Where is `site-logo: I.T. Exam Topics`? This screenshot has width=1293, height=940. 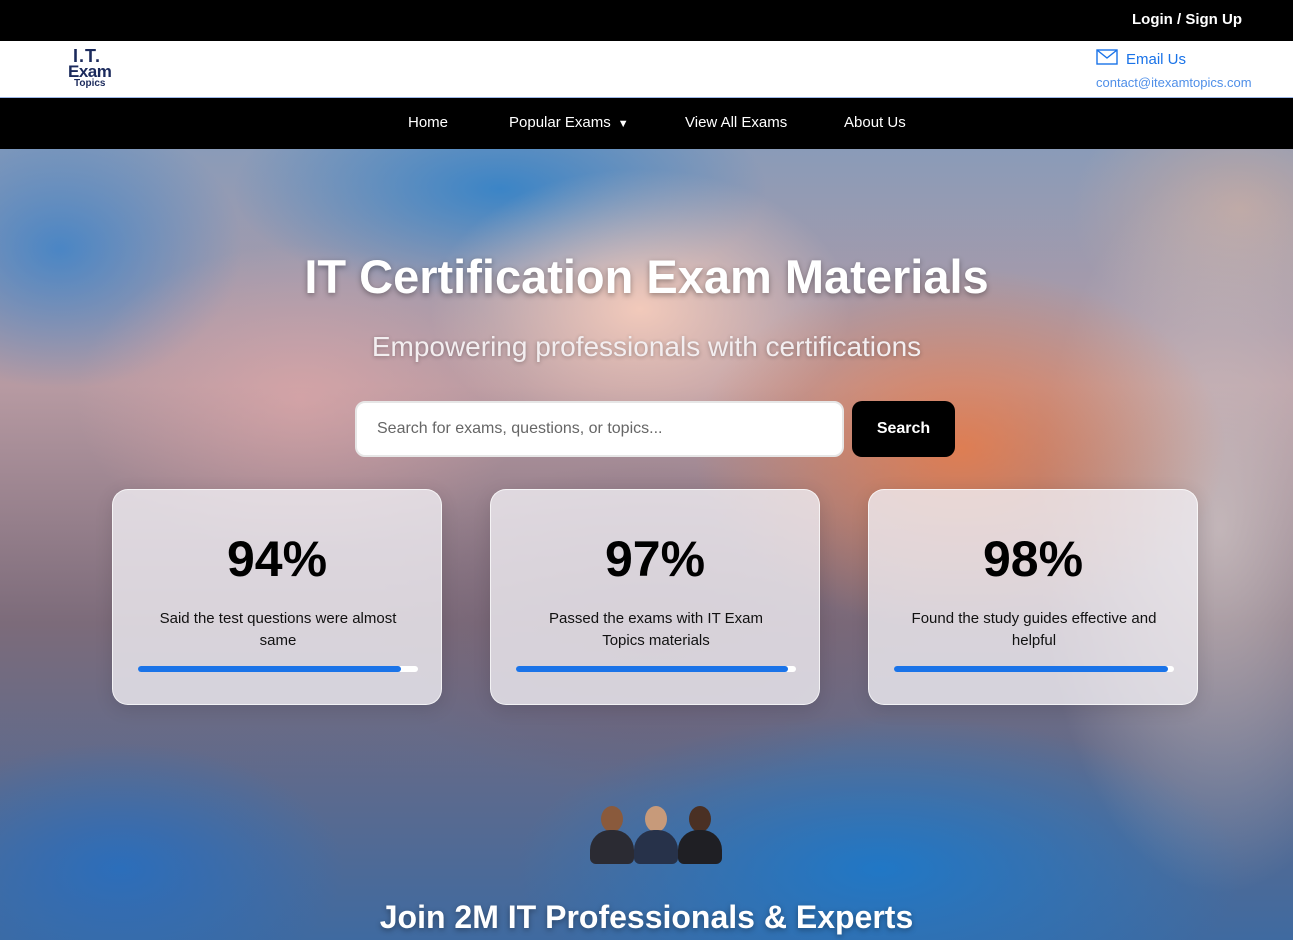
site-logo: I.T. Exam Topics is located at coordinates (92, 68).